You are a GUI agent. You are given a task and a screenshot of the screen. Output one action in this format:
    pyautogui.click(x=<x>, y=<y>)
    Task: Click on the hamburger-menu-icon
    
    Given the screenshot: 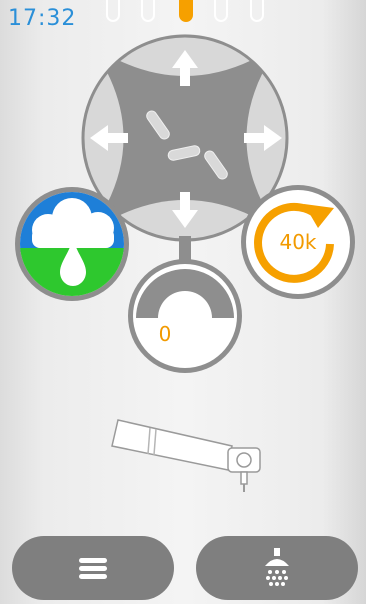 What is the action you would take?
    pyautogui.click(x=93, y=568)
    